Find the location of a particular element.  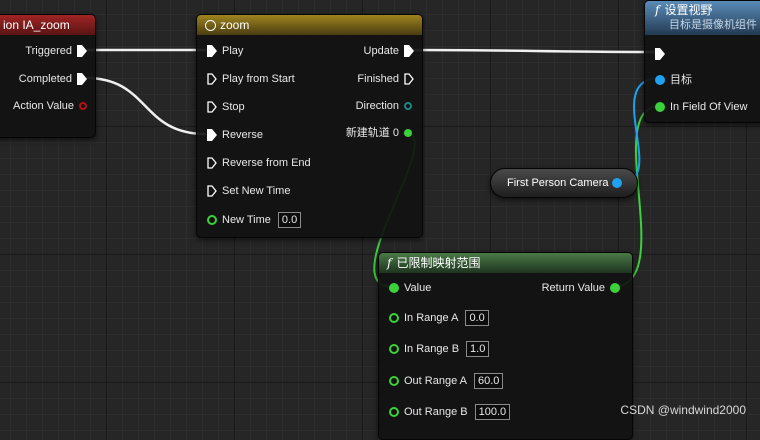

out-range-a-input: 60.0 is located at coordinates (489, 381).